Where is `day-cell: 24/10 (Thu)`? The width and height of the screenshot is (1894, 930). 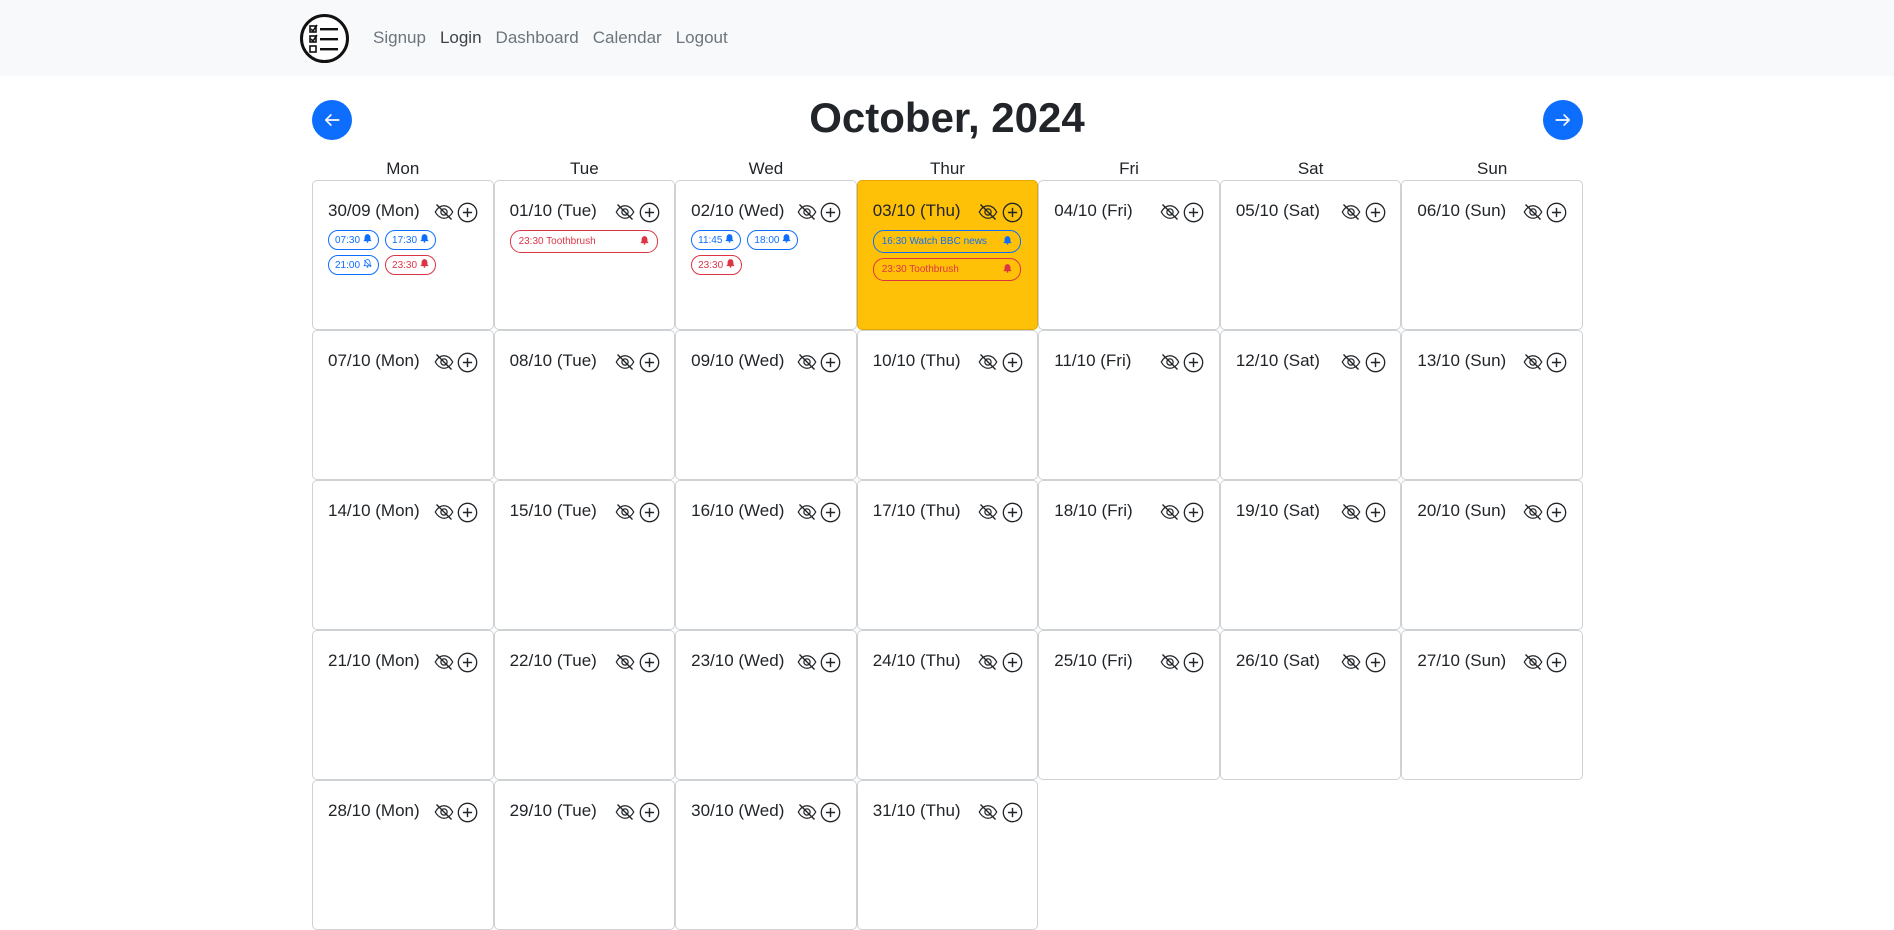 day-cell: 24/10 (Thu) is located at coordinates (947, 705).